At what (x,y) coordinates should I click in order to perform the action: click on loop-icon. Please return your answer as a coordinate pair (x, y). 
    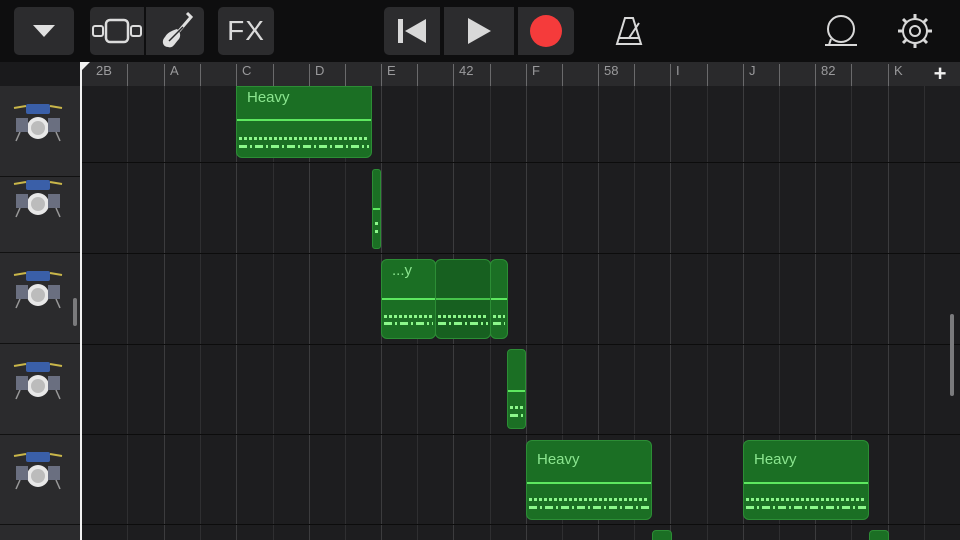
    Looking at the image, I should click on (841, 30).